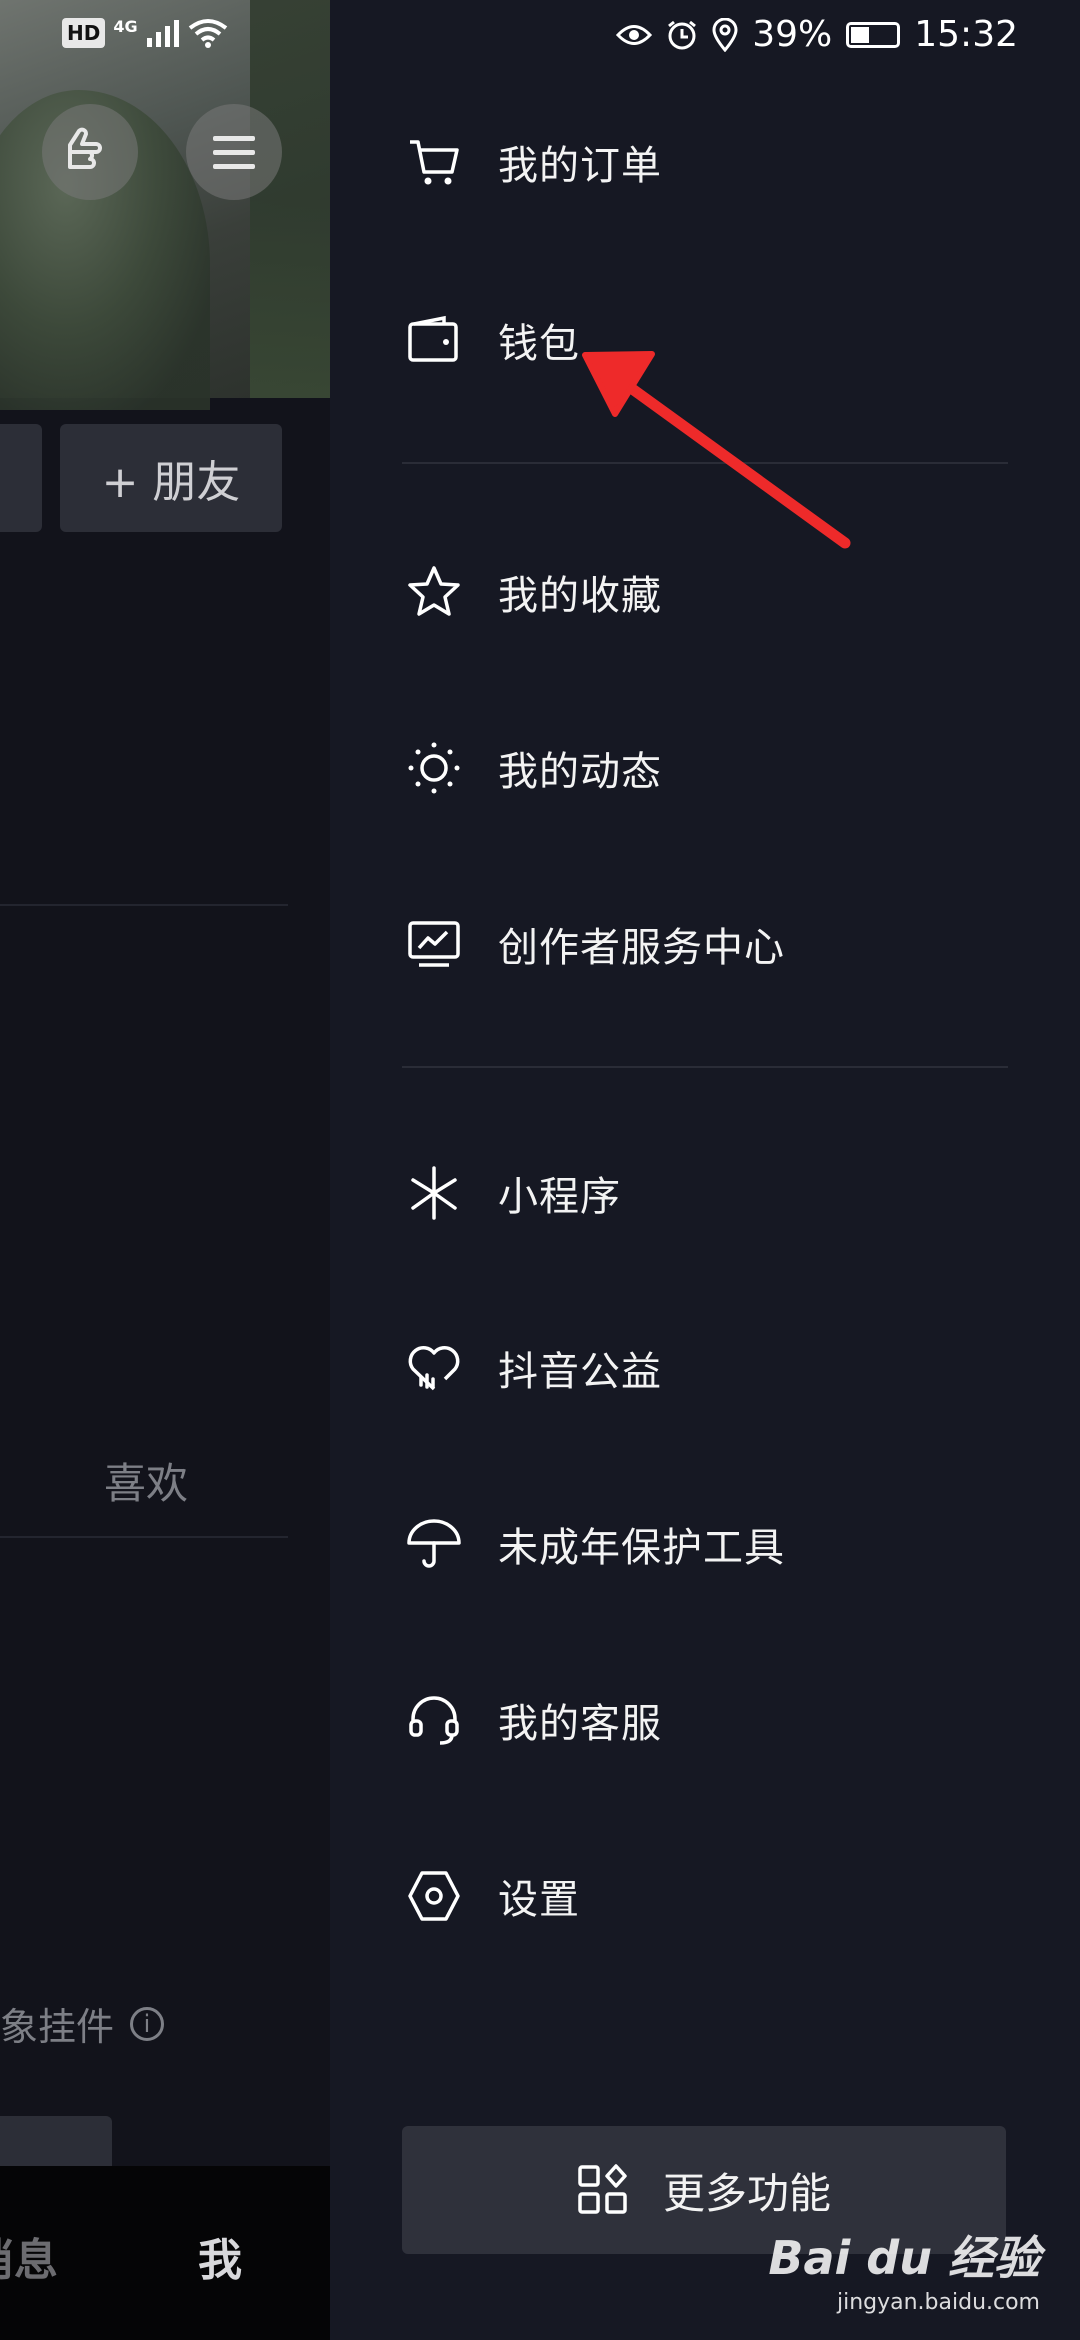 This screenshot has height=2340, width=1080. I want to click on watermark-title: Bai du 经验, so click(904, 2258).